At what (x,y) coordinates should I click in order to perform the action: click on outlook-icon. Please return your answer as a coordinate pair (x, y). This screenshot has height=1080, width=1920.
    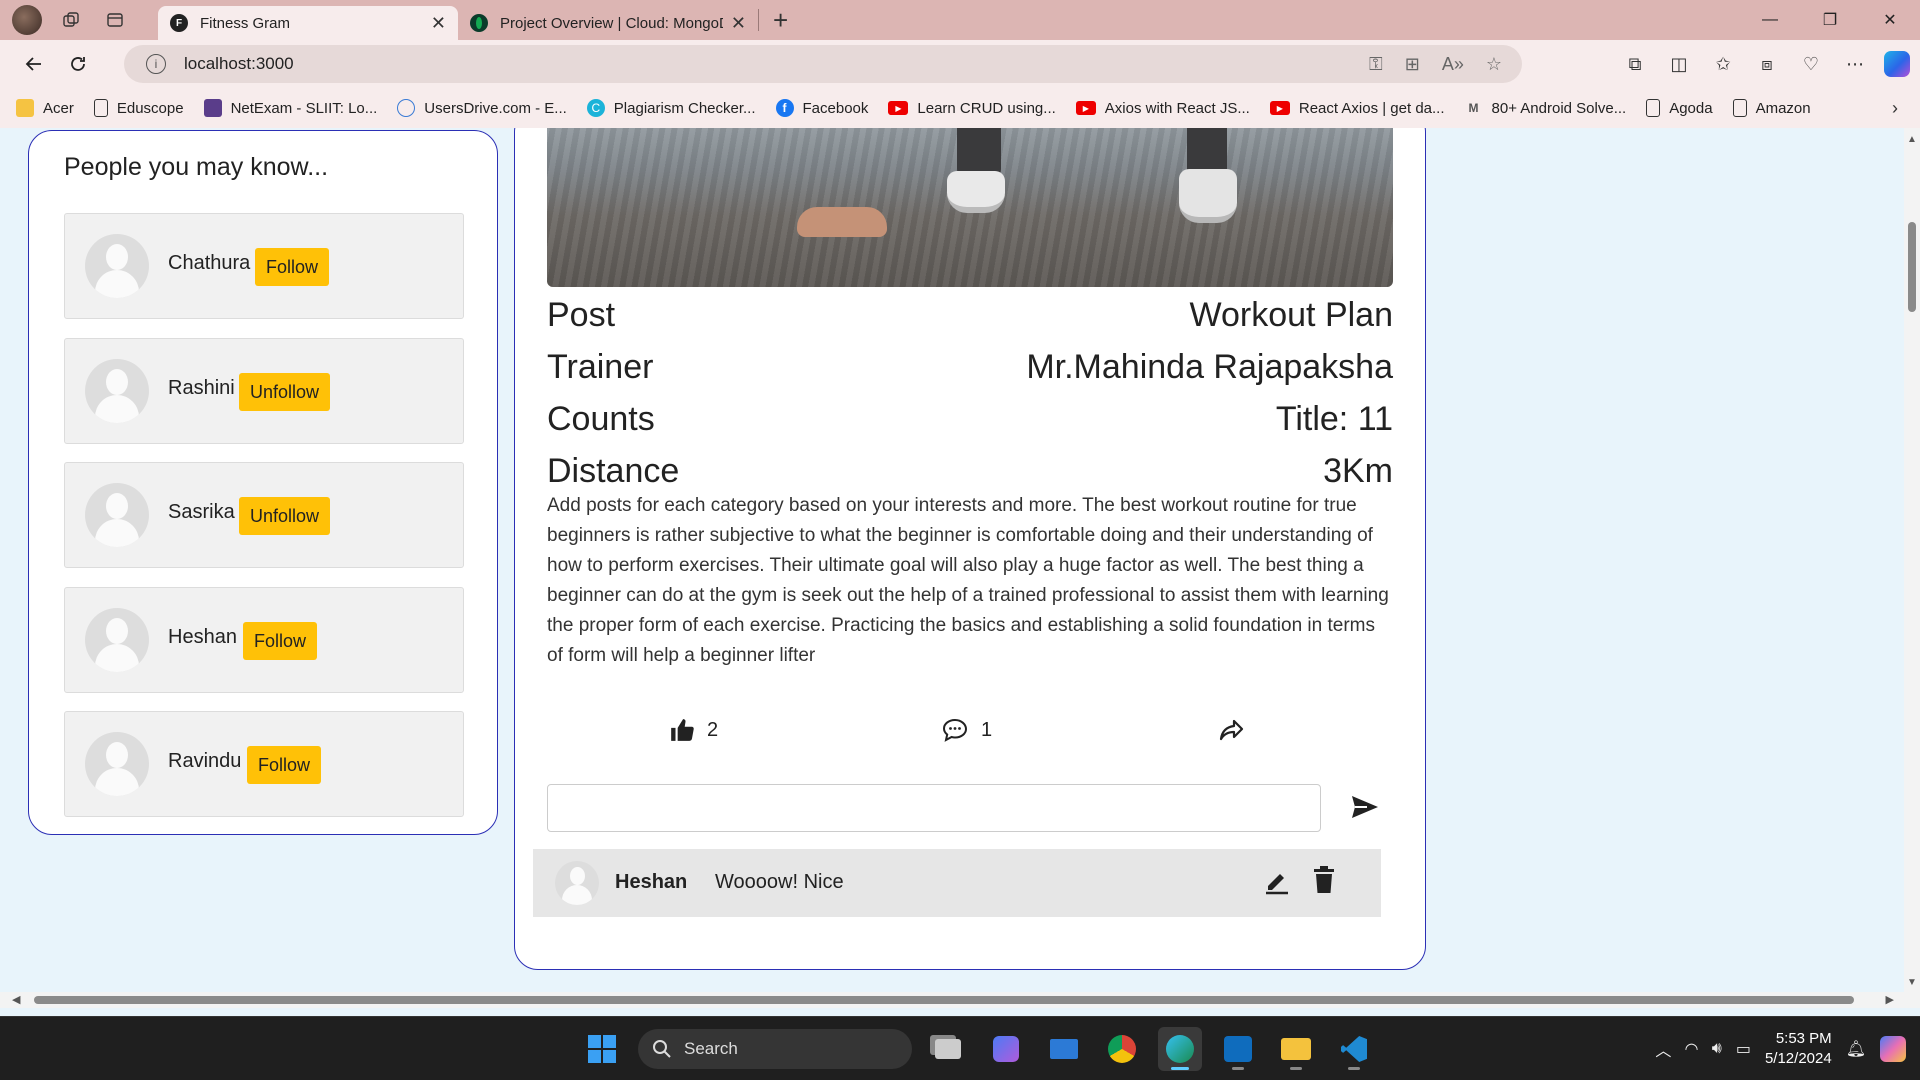
    Looking at the image, I should click on (1238, 1049).